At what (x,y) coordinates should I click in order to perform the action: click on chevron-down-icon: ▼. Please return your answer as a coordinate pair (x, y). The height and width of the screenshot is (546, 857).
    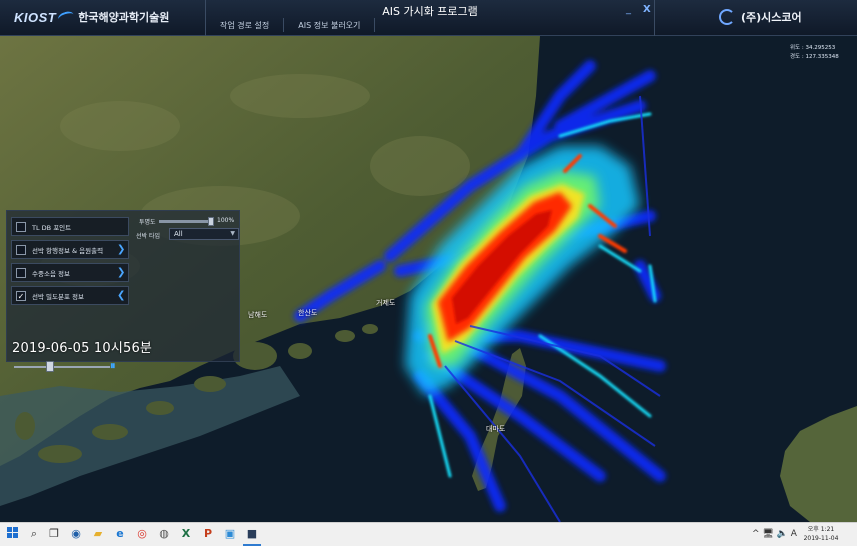
    Looking at the image, I should click on (232, 233).